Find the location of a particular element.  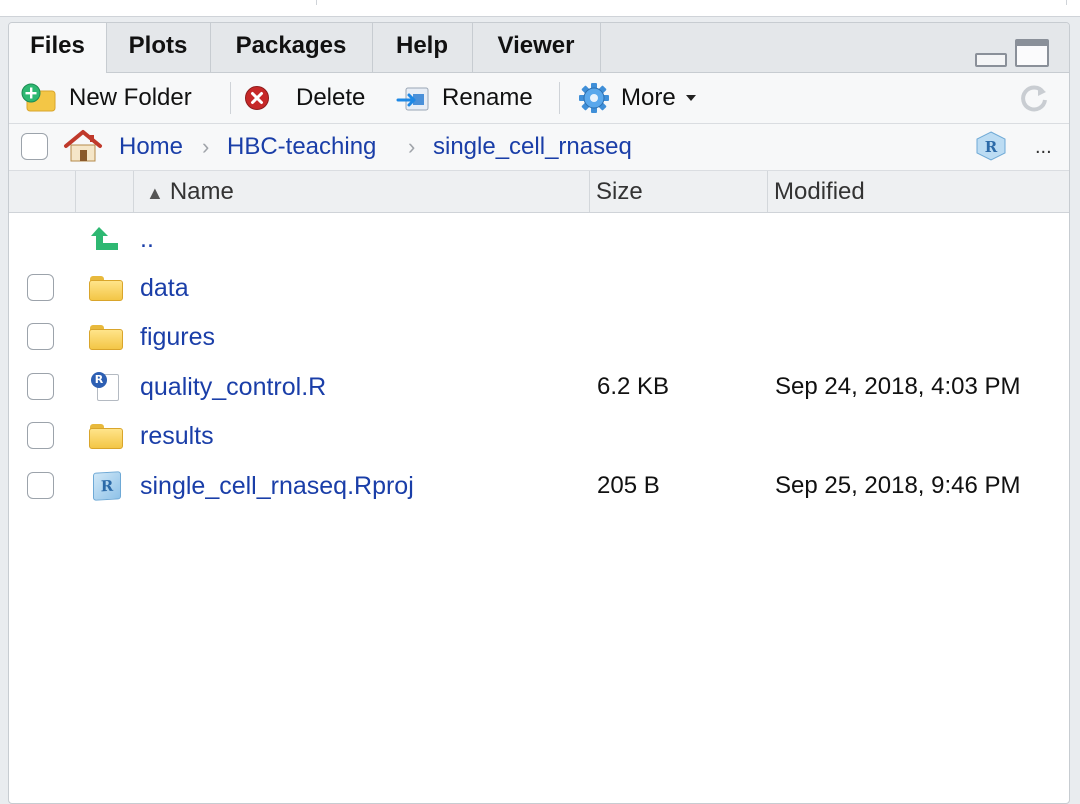

more-label: More is located at coordinates (648, 97).